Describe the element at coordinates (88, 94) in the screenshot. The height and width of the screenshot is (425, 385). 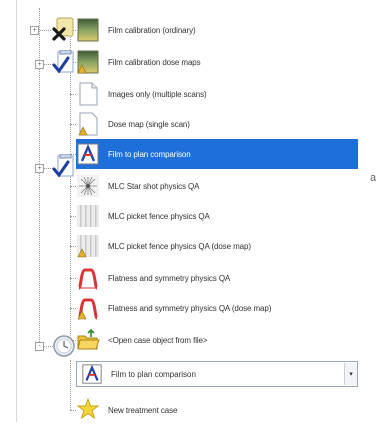
I see `document-icon` at that location.